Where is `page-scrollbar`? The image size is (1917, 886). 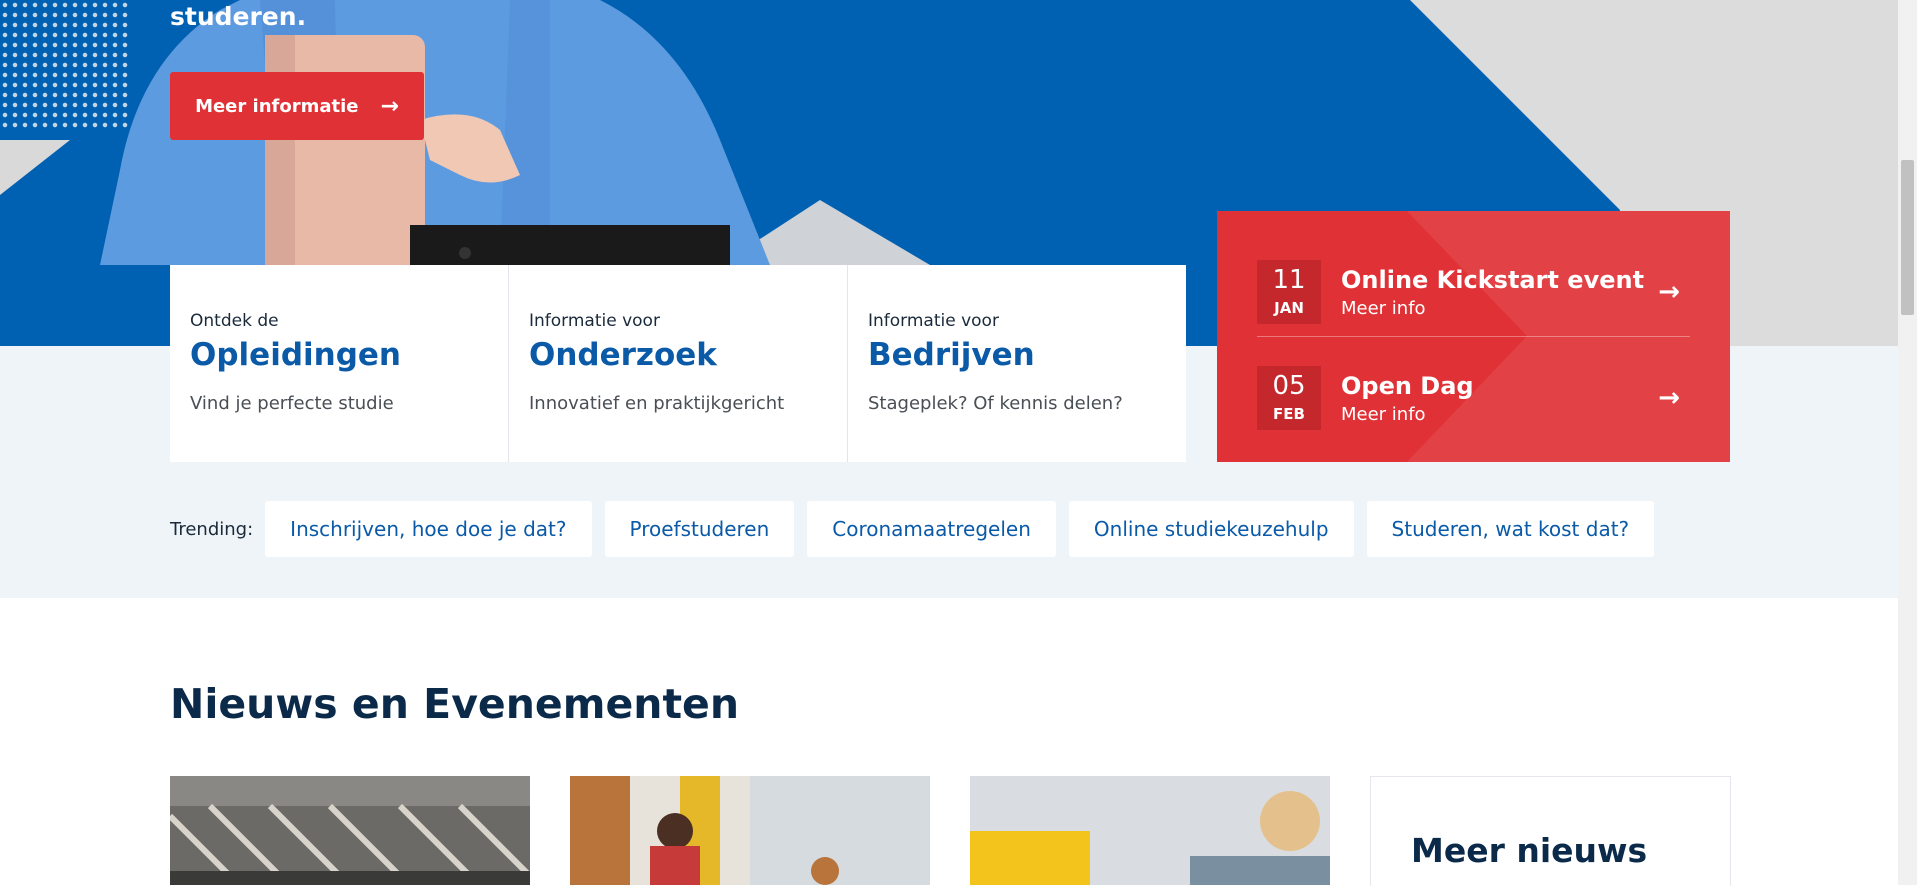 page-scrollbar is located at coordinates (1907, 442).